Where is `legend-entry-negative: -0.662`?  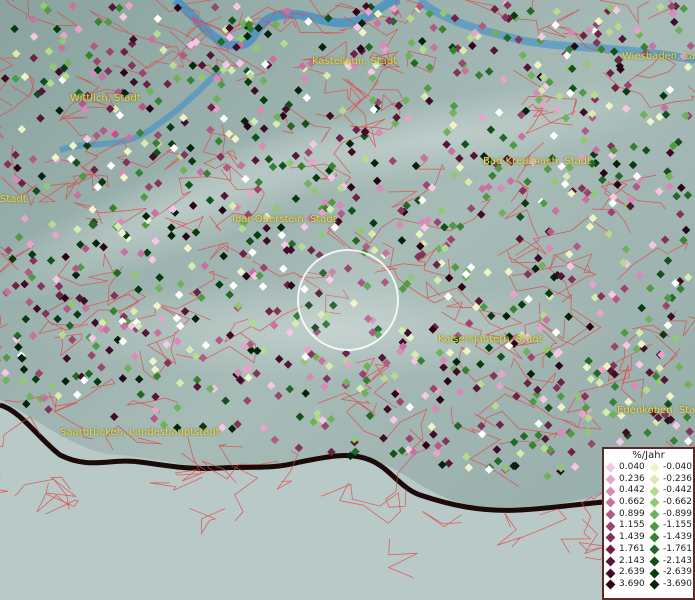 legend-entry-negative: -0.662 is located at coordinates (670, 503).